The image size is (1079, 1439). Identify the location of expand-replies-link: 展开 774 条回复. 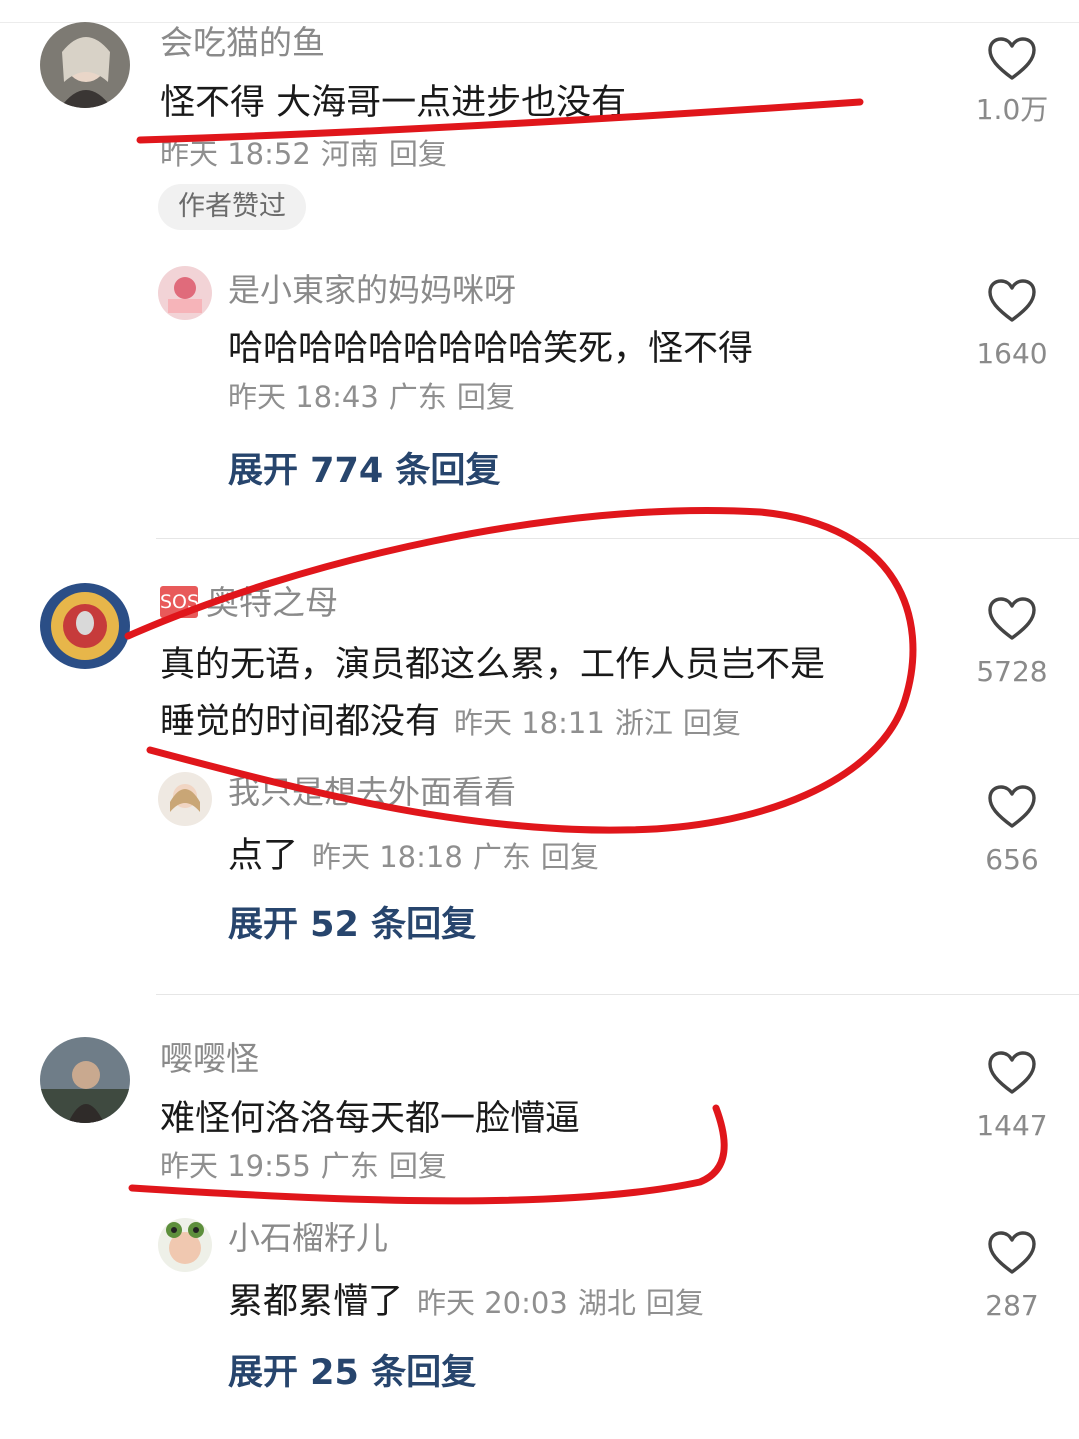
(364, 471).